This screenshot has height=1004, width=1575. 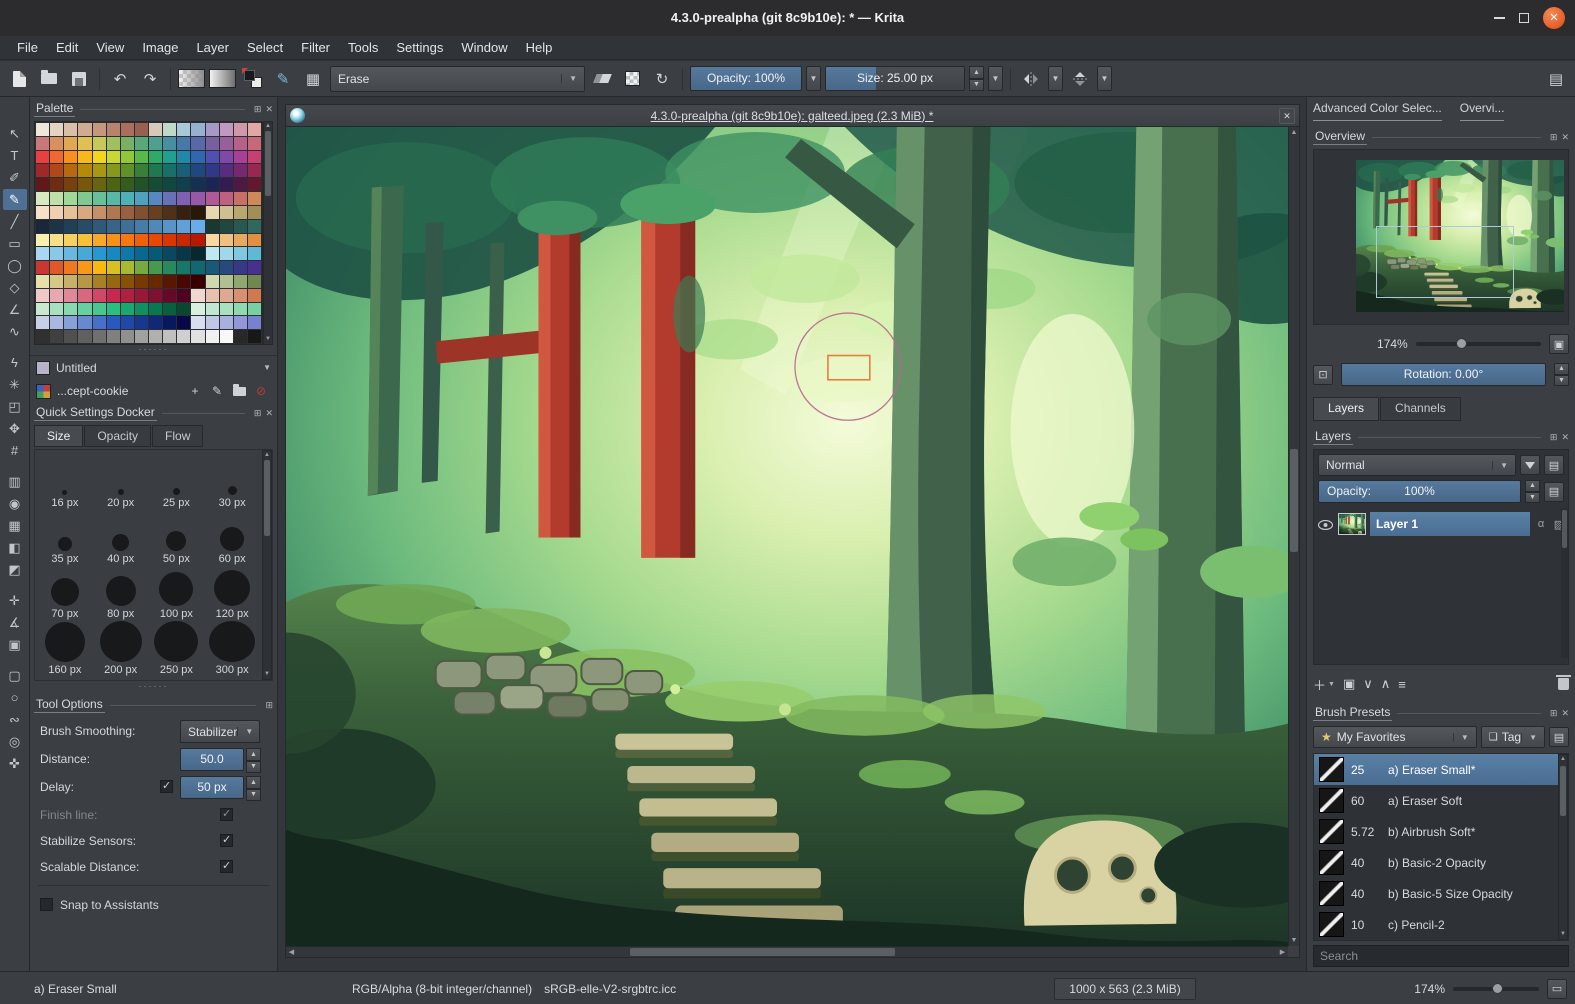 I want to click on brush-size-option: 30 px, so click(x=232, y=481).